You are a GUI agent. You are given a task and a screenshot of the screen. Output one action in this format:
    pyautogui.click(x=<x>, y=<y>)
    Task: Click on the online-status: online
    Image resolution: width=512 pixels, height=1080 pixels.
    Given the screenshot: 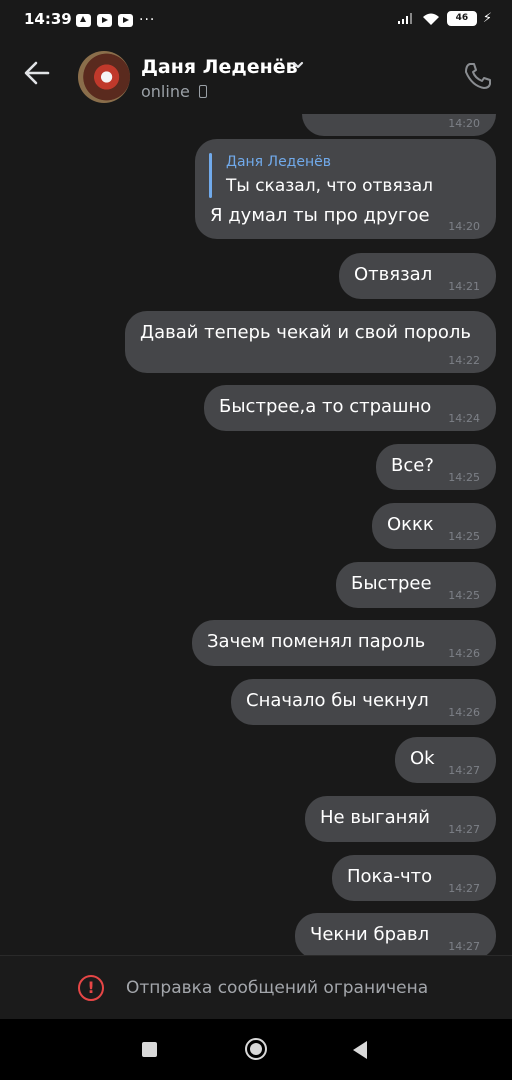 What is the action you would take?
    pyautogui.click(x=165, y=91)
    